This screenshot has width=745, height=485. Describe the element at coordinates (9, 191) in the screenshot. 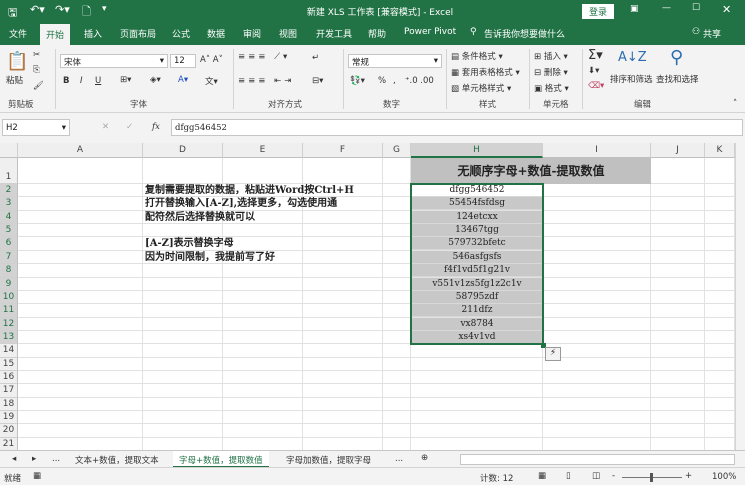

I see `row-header: 2` at that location.